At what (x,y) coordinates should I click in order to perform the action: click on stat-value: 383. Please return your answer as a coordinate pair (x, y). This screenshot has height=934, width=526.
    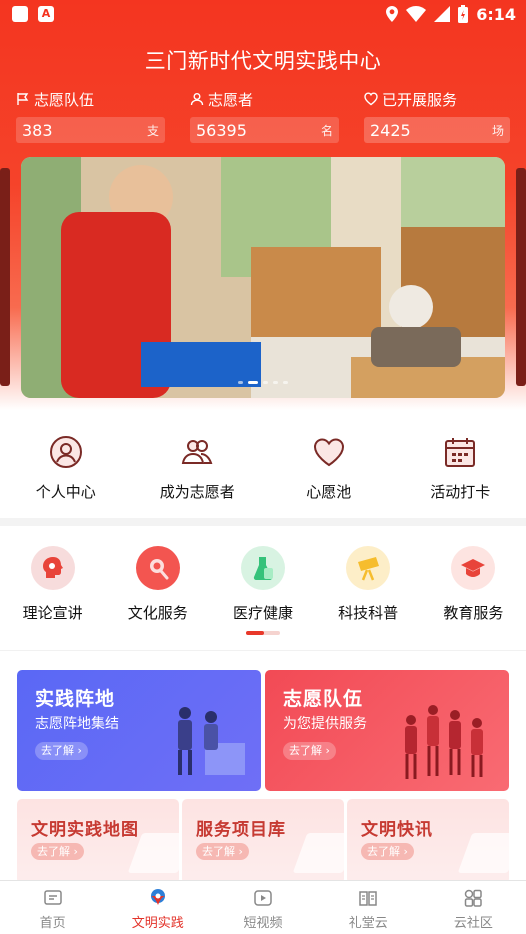
    Looking at the image, I should click on (37, 130).